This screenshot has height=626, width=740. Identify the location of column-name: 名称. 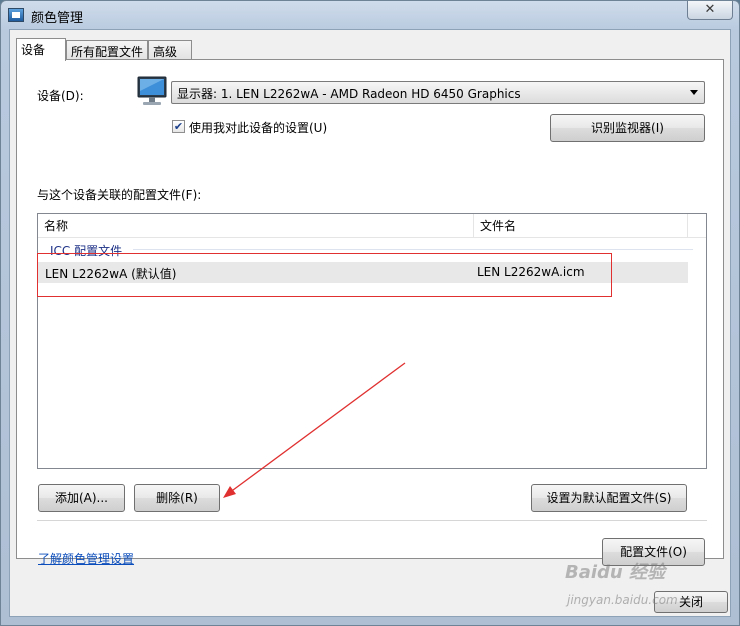
(256, 226).